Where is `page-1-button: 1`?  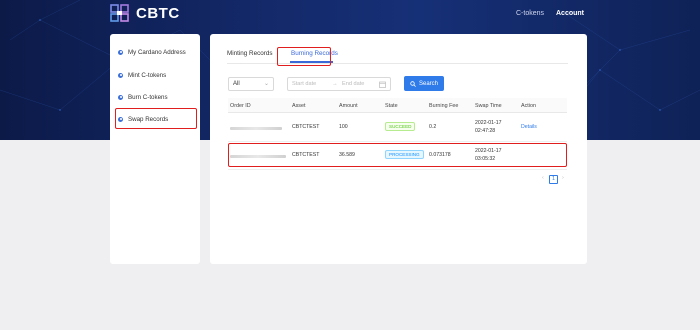 page-1-button: 1 is located at coordinates (553, 179).